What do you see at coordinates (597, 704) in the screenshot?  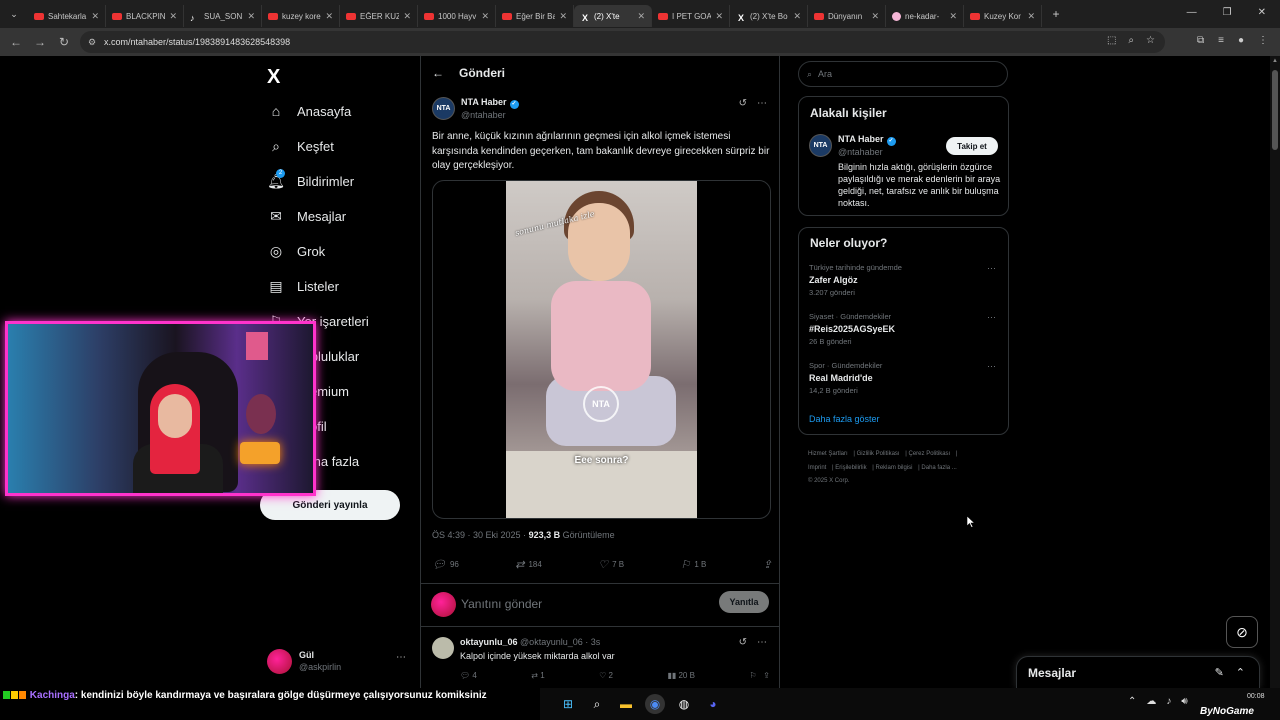 I see `search-icon: ⌕` at bounding box center [597, 704].